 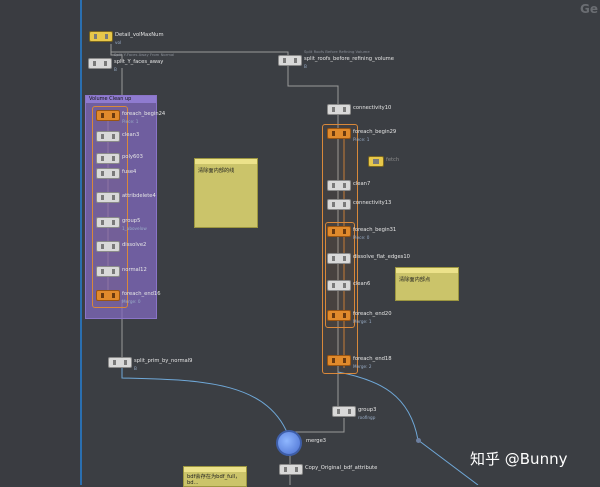 What do you see at coordinates (367, 410) in the screenshot?
I see `node-label: group3` at bounding box center [367, 410].